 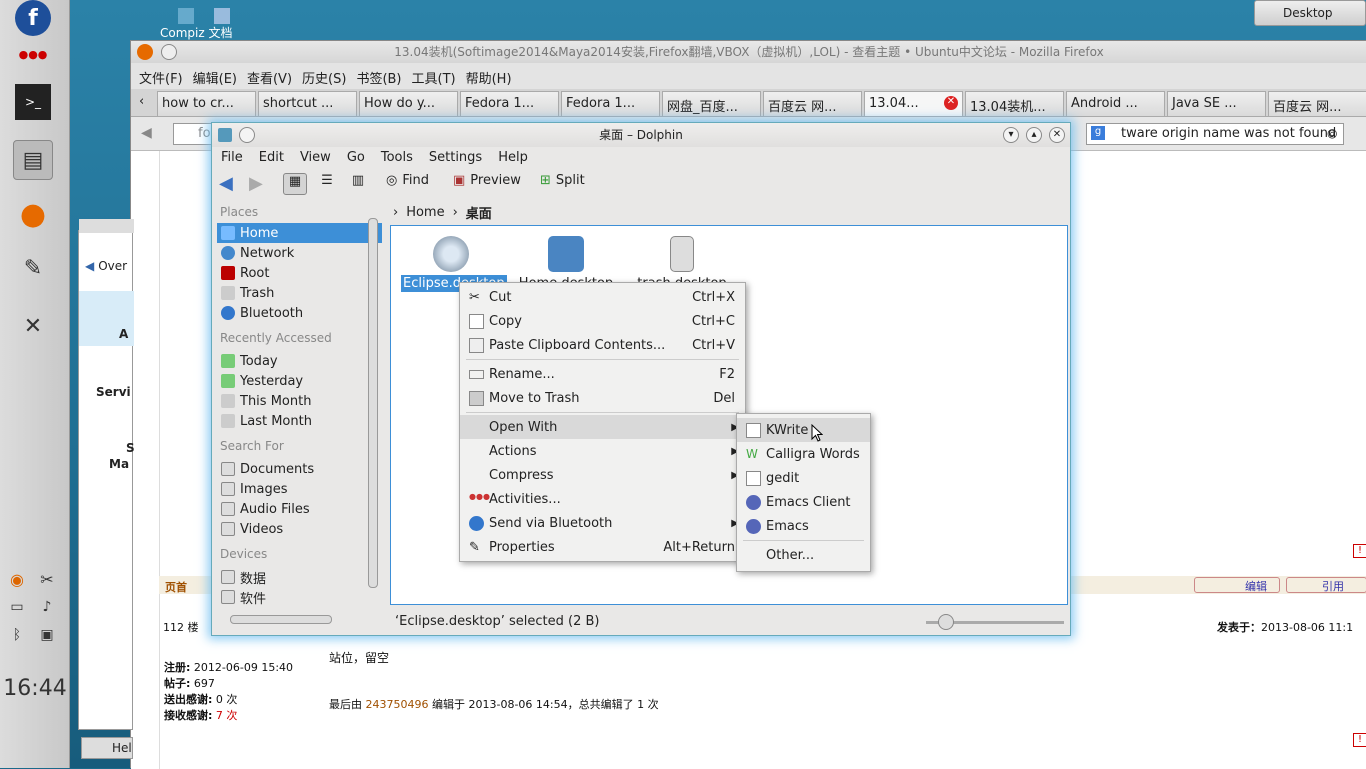 What do you see at coordinates (913, 103) in the screenshot?
I see `browser-tab-active: 13.04... ✕` at bounding box center [913, 103].